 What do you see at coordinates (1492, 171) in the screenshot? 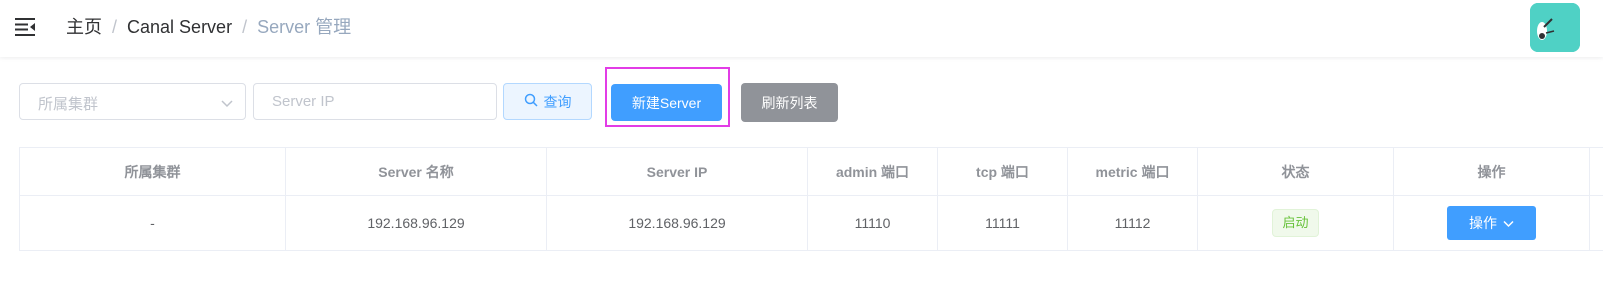
I see `column-header-actions: 操作` at bounding box center [1492, 171].